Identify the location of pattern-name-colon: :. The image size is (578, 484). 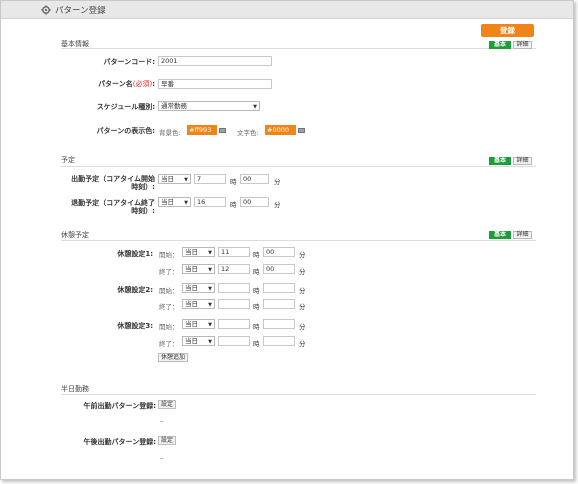
(153, 84).